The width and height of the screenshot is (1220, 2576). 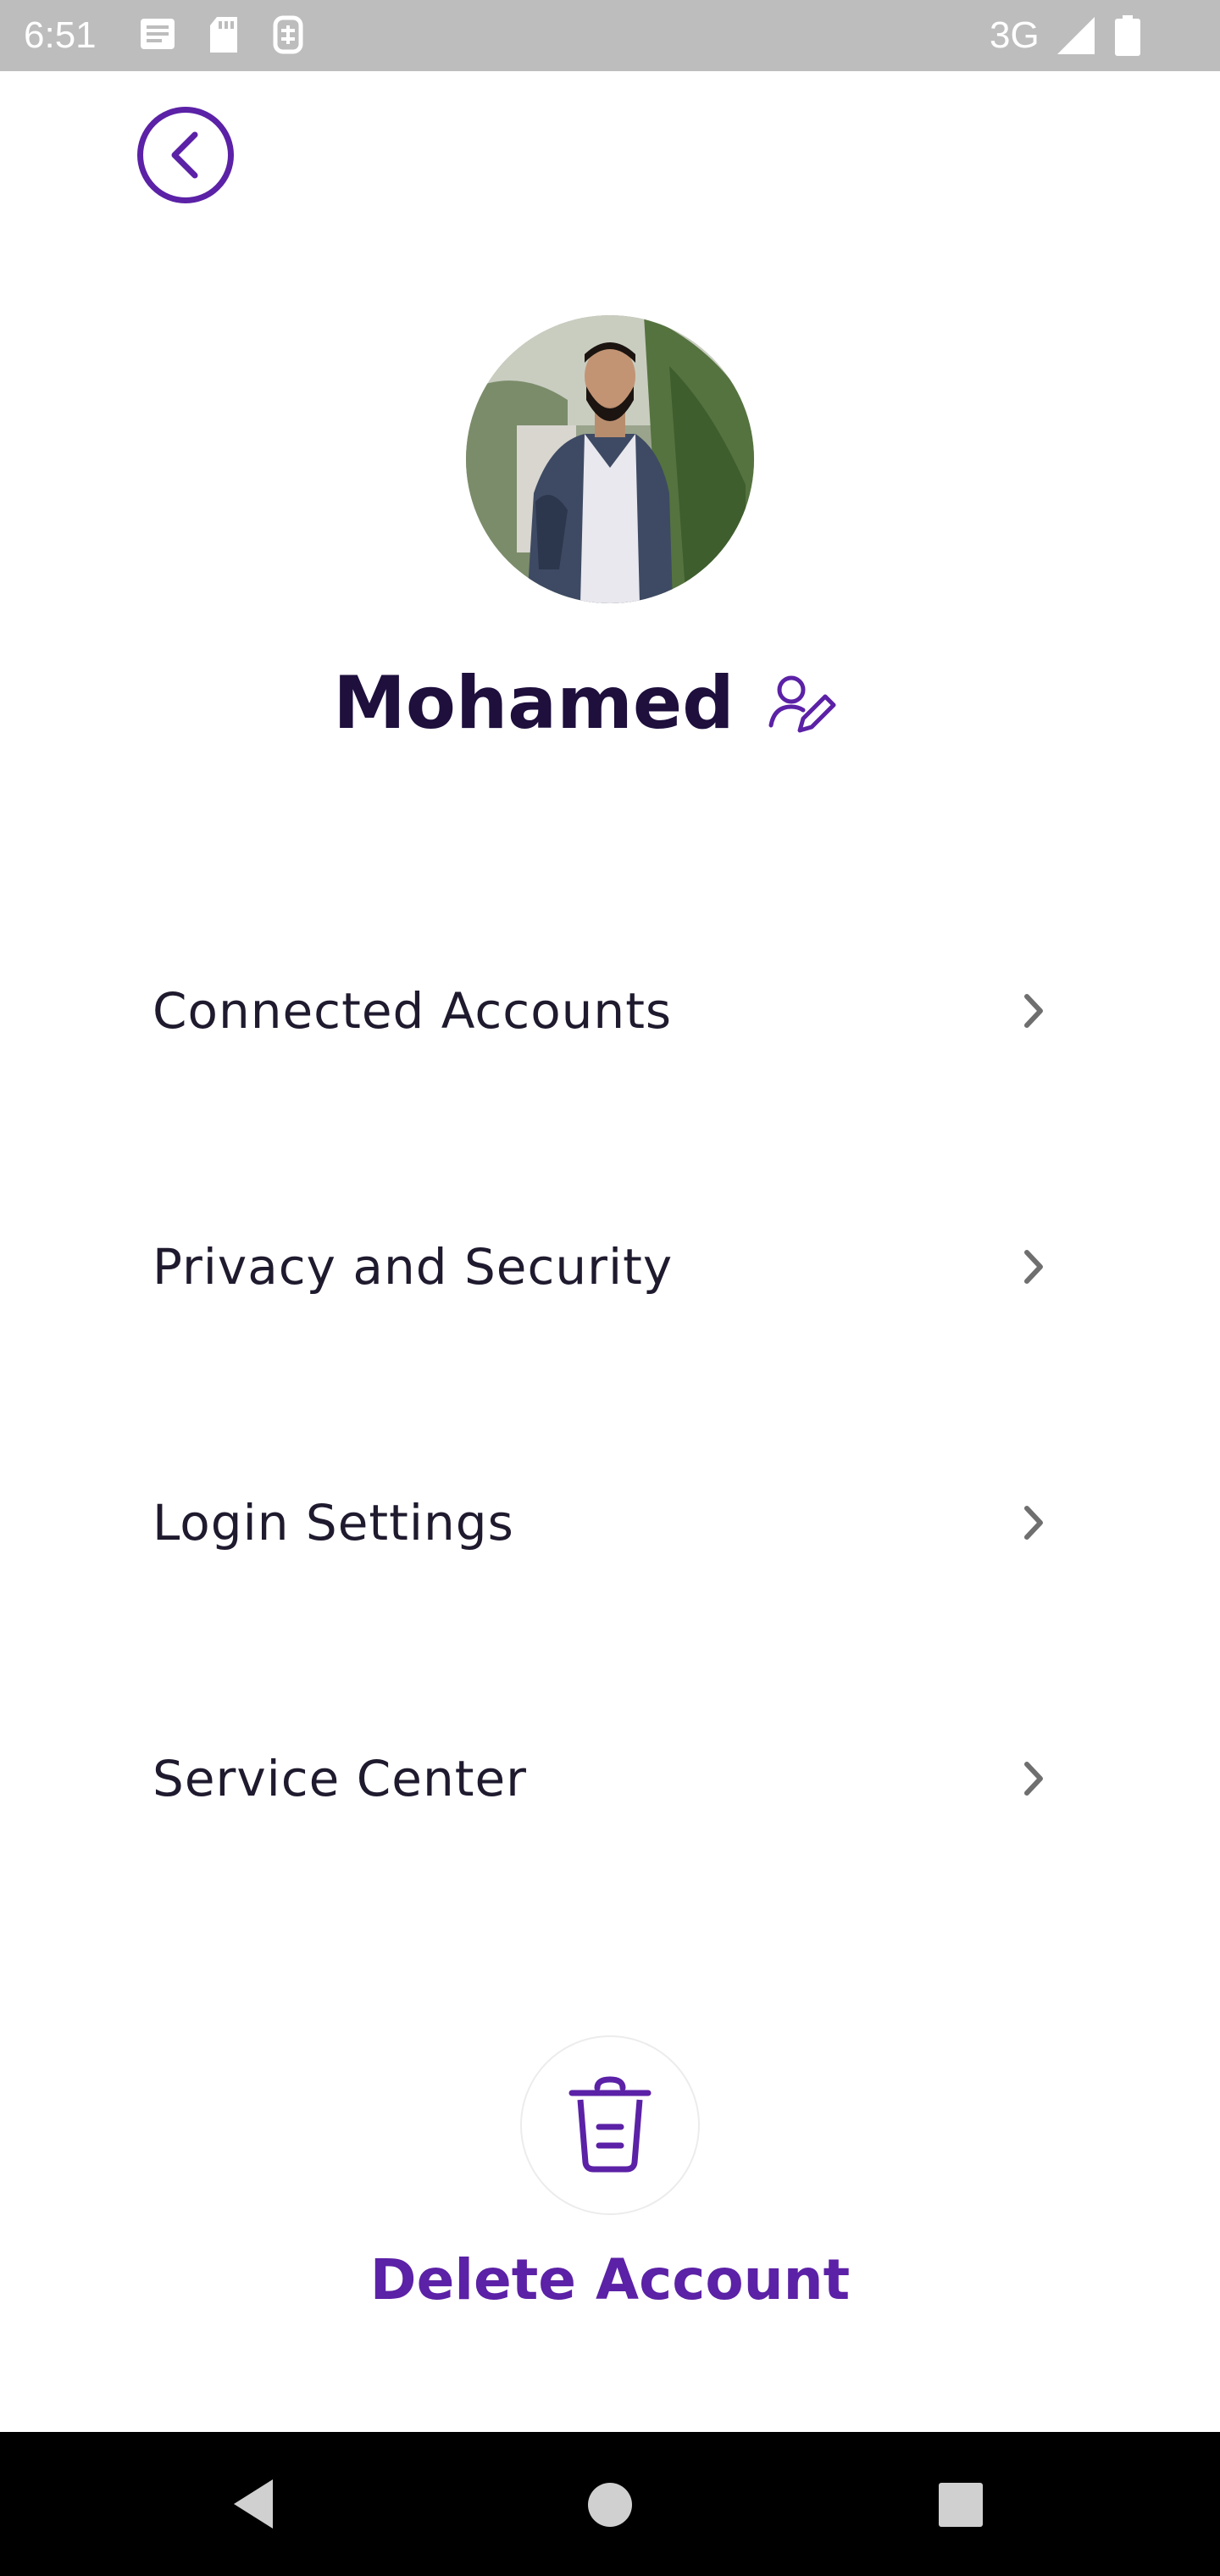 I want to click on edit-profile-button, so click(x=800, y=704).